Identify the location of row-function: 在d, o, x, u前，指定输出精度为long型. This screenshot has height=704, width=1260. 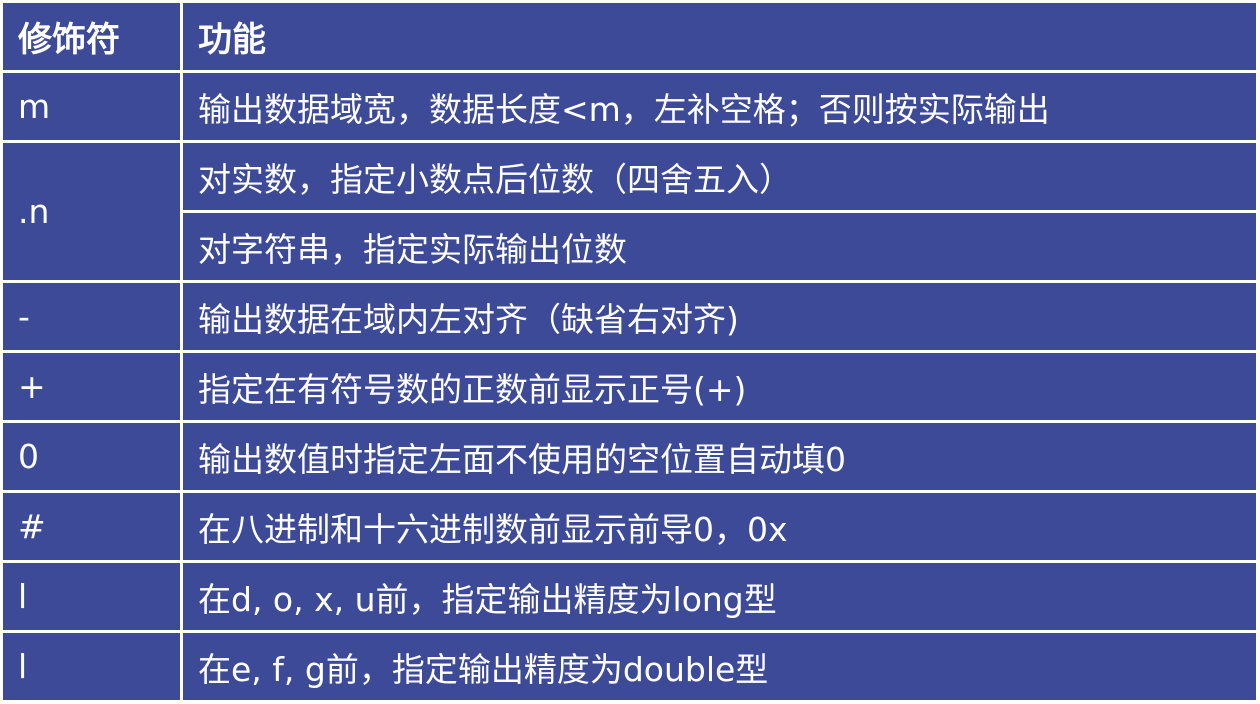
(719, 596).